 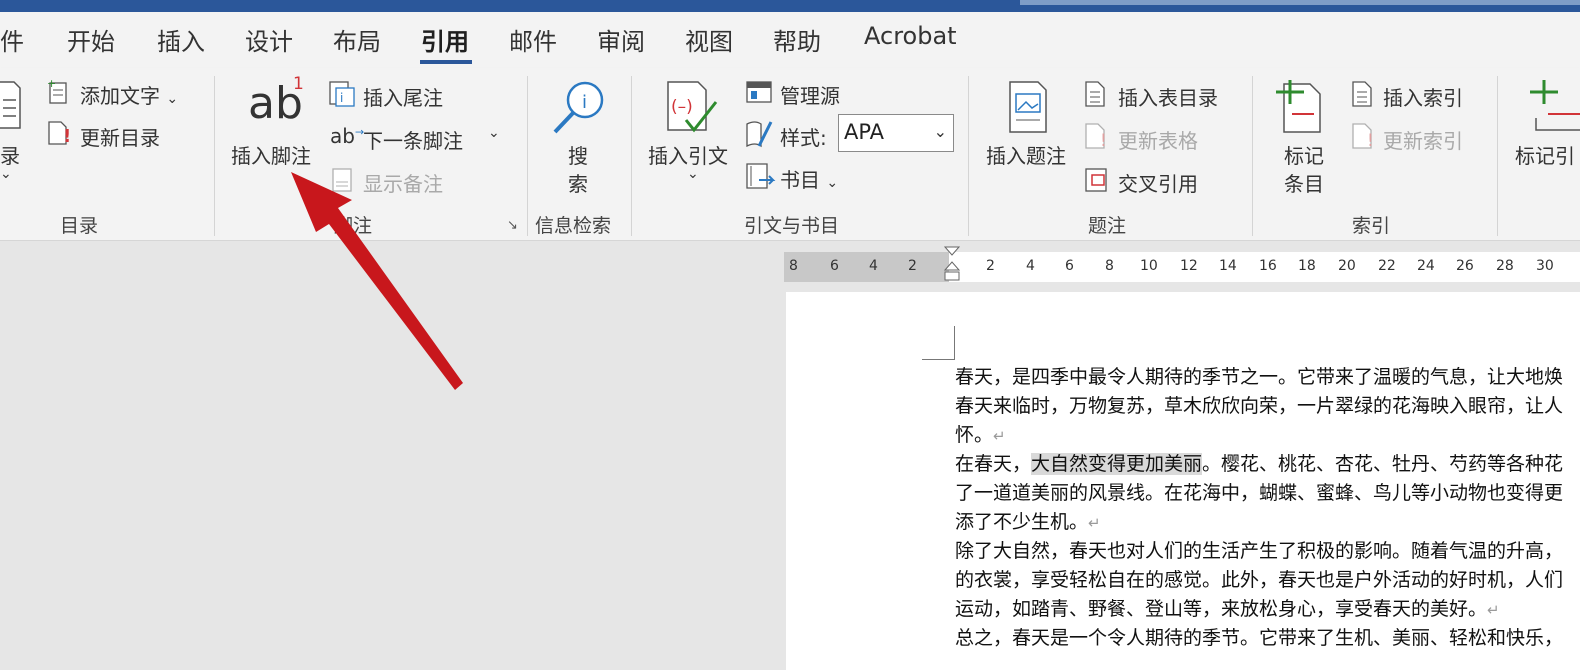 What do you see at coordinates (1189, 266) in the screenshot?
I see `ruler-number: 12` at bounding box center [1189, 266].